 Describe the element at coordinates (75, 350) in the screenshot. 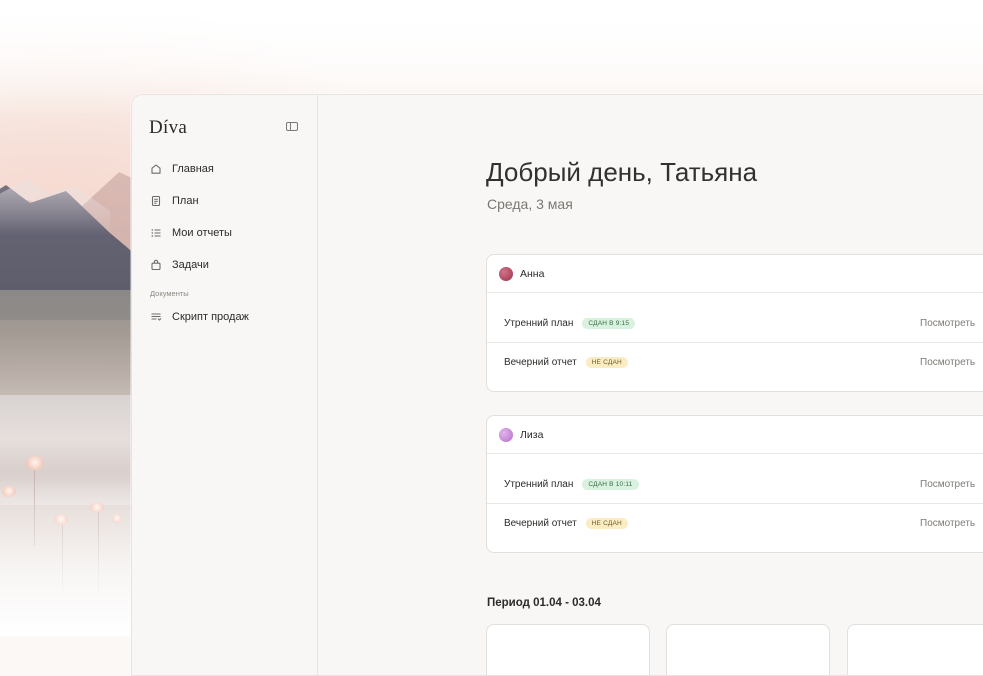

I see `meadow` at that location.